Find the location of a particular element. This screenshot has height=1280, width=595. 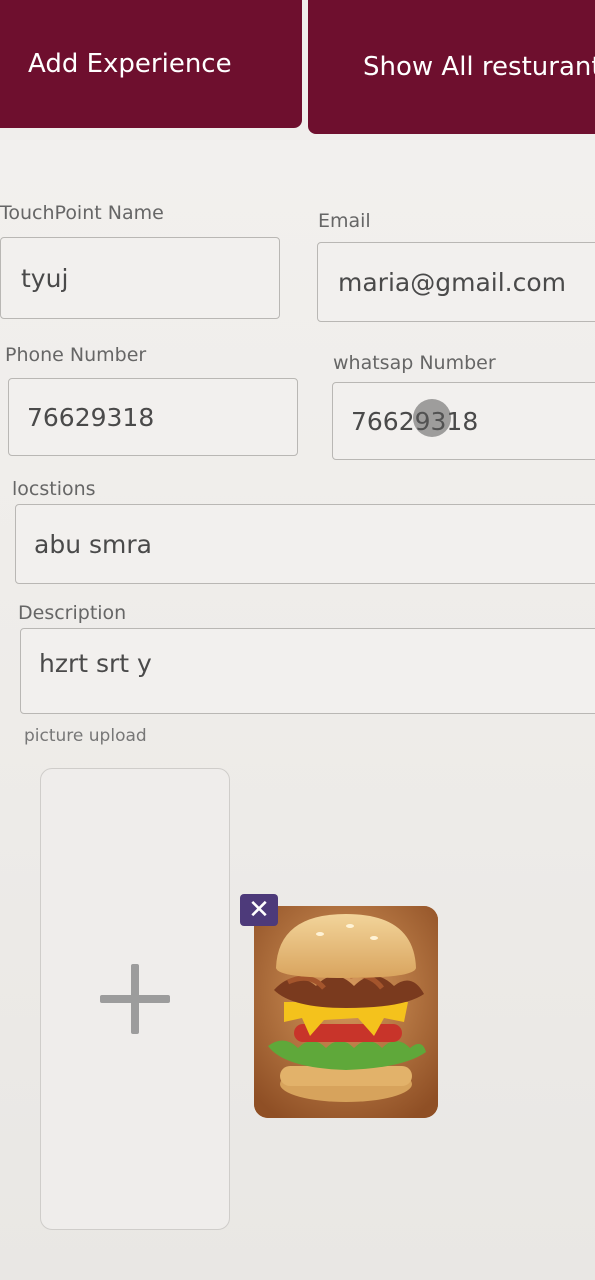

email-value: maria@gmail.com is located at coordinates (452, 282).